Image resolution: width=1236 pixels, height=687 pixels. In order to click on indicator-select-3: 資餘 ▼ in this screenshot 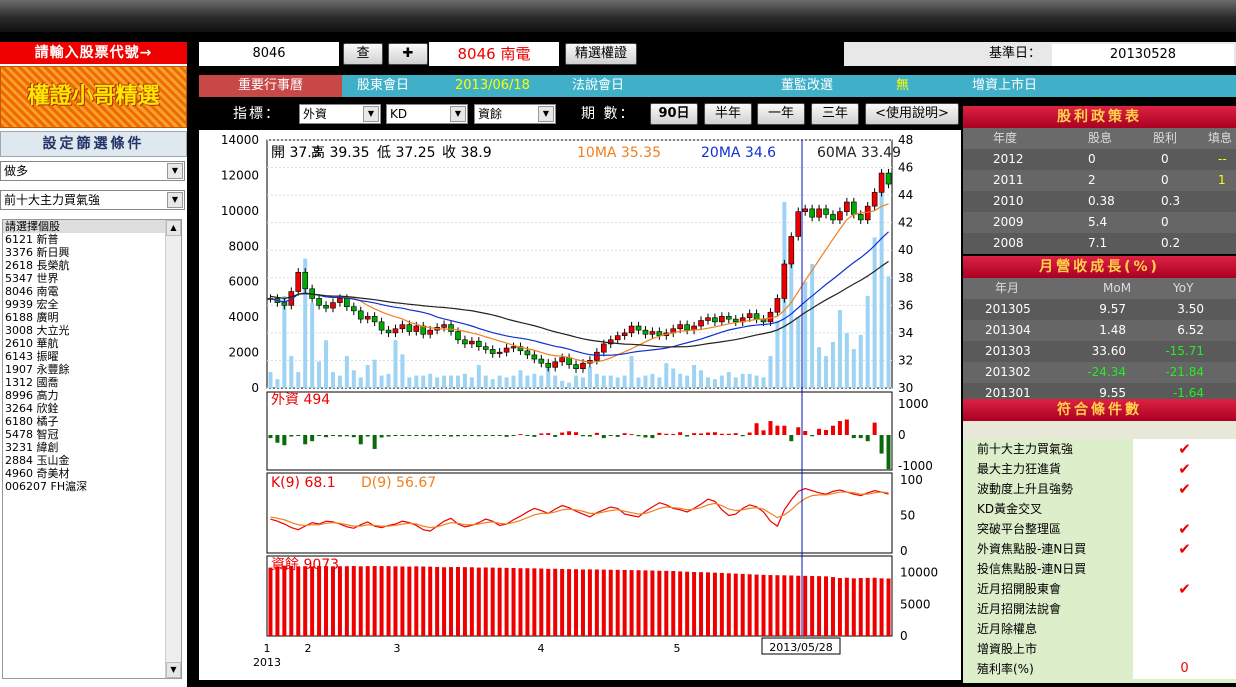, I will do `click(515, 114)`.